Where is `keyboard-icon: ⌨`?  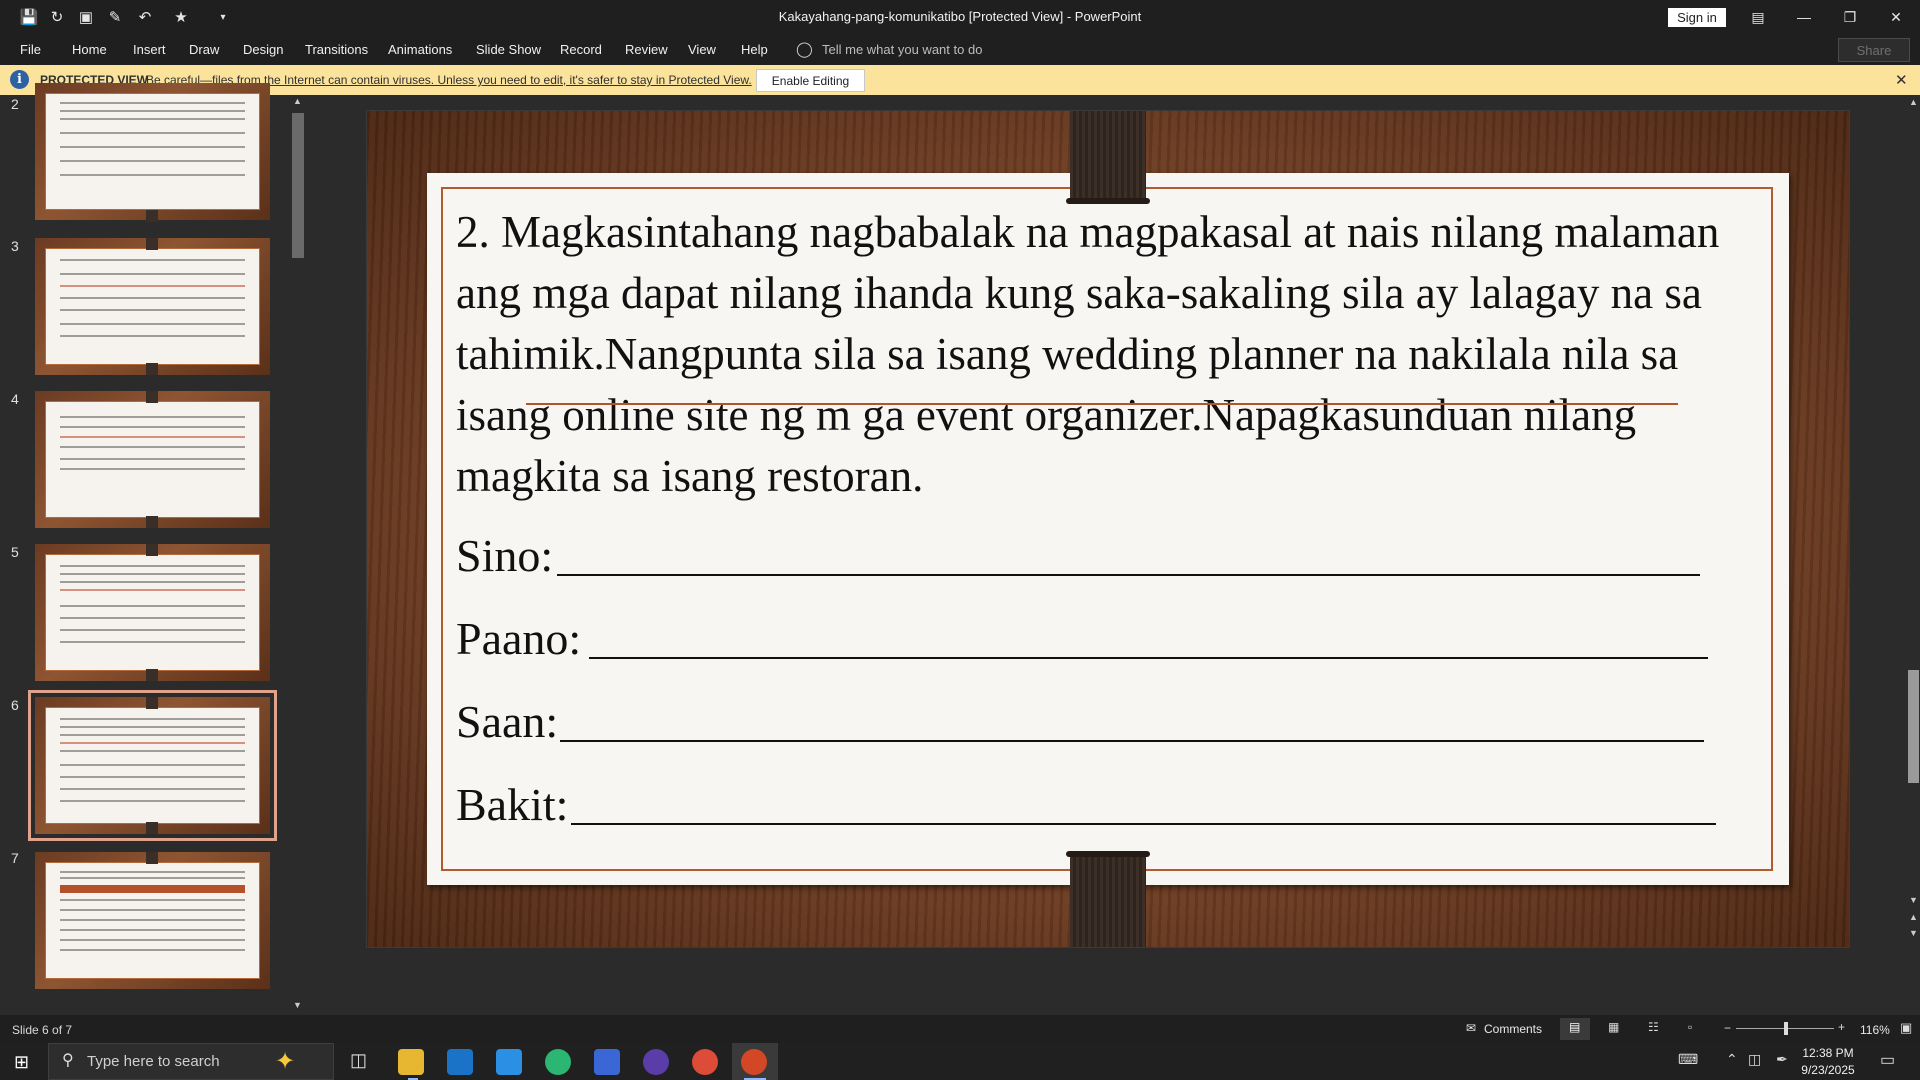
keyboard-icon: ⌨ is located at coordinates (1688, 1059).